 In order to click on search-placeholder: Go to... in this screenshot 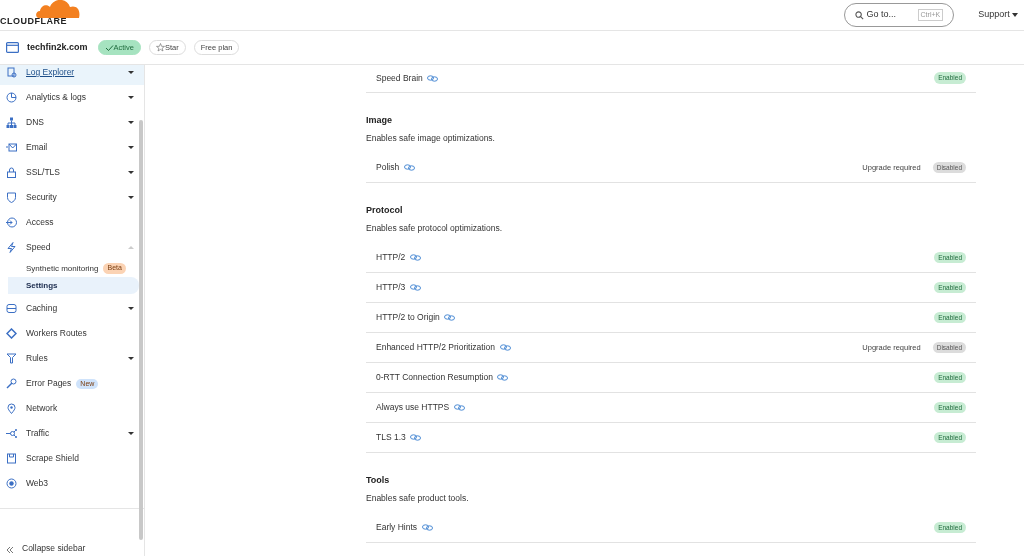, I will do `click(881, 15)`.